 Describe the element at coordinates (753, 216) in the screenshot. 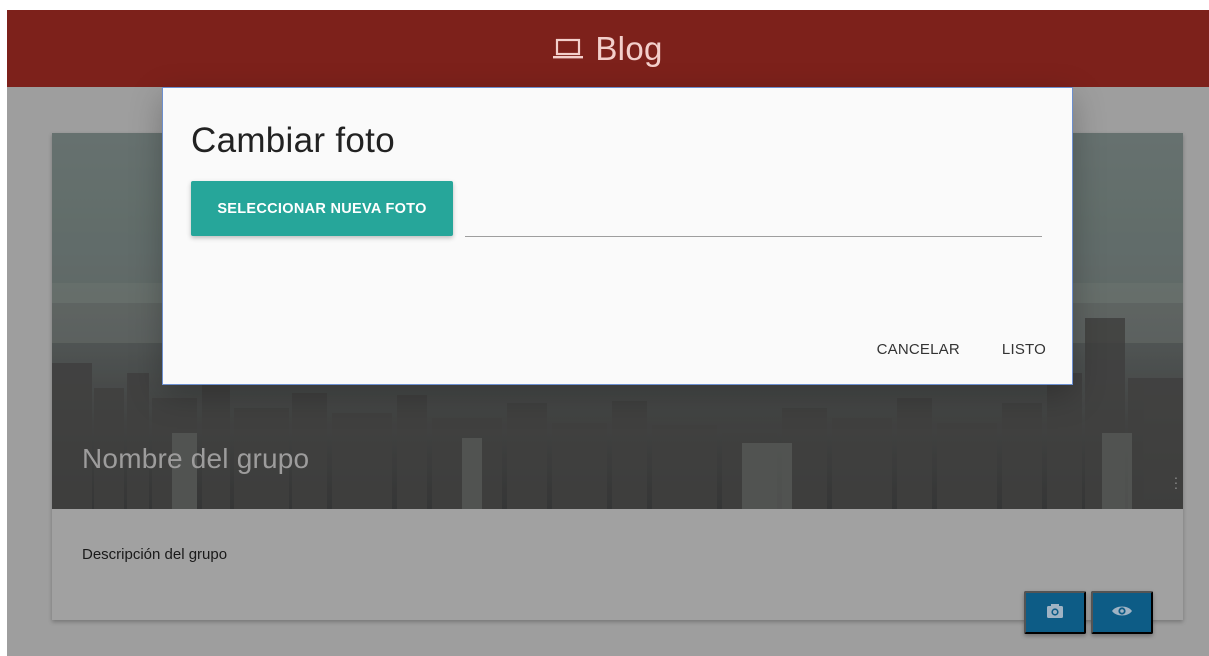

I see `file-path-input` at that location.